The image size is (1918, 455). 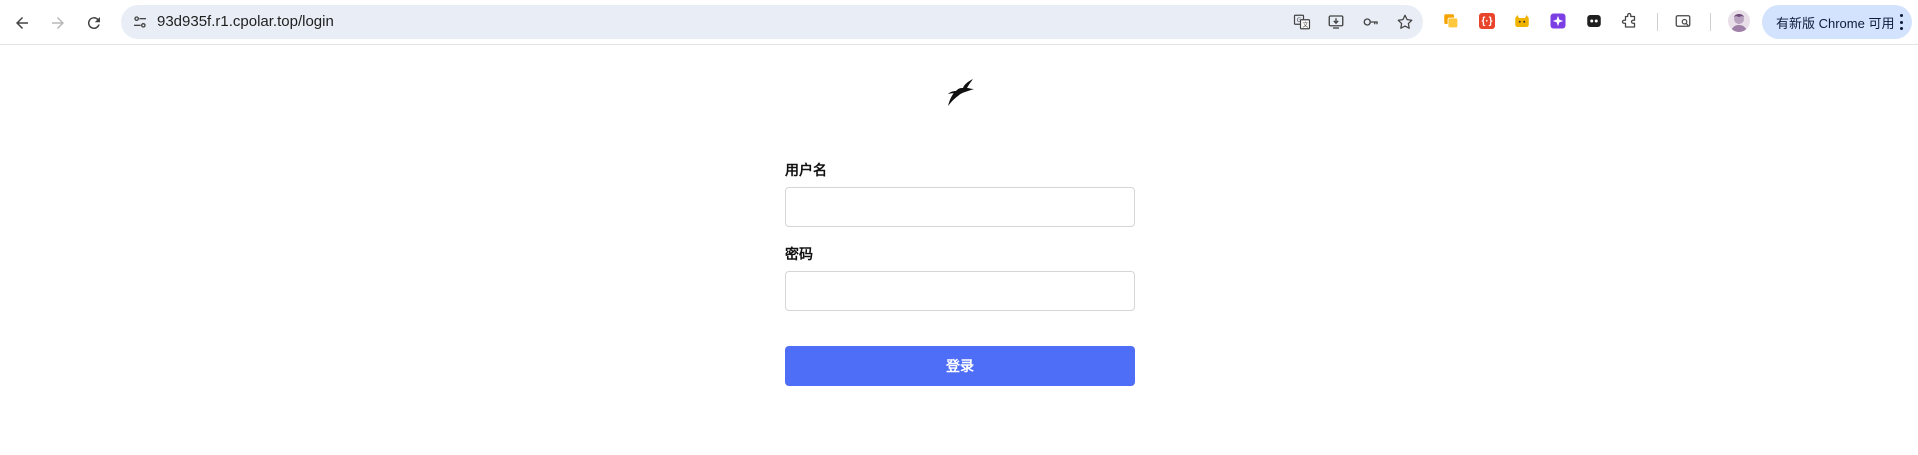 I want to click on site-info-icon, so click(x=140, y=22).